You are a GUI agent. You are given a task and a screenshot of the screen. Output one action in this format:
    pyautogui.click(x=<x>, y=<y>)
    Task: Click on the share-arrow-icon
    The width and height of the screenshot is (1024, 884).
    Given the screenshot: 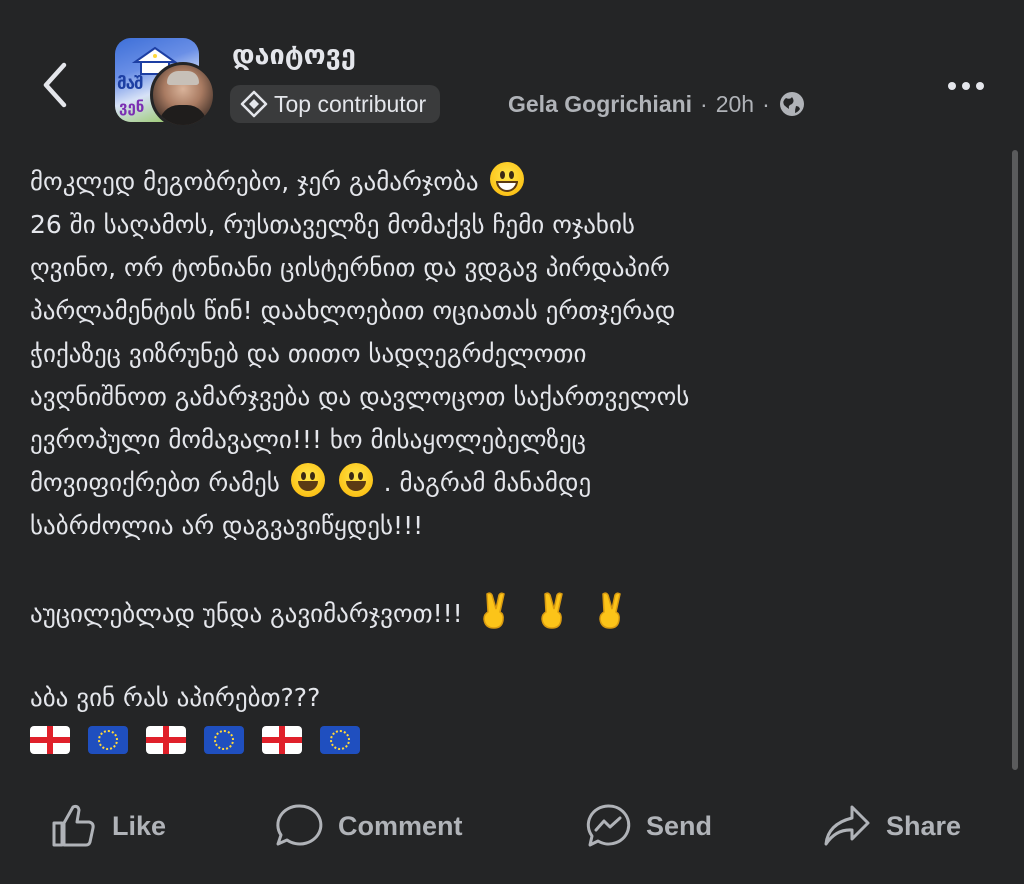 What is the action you would take?
    pyautogui.click(x=847, y=825)
    